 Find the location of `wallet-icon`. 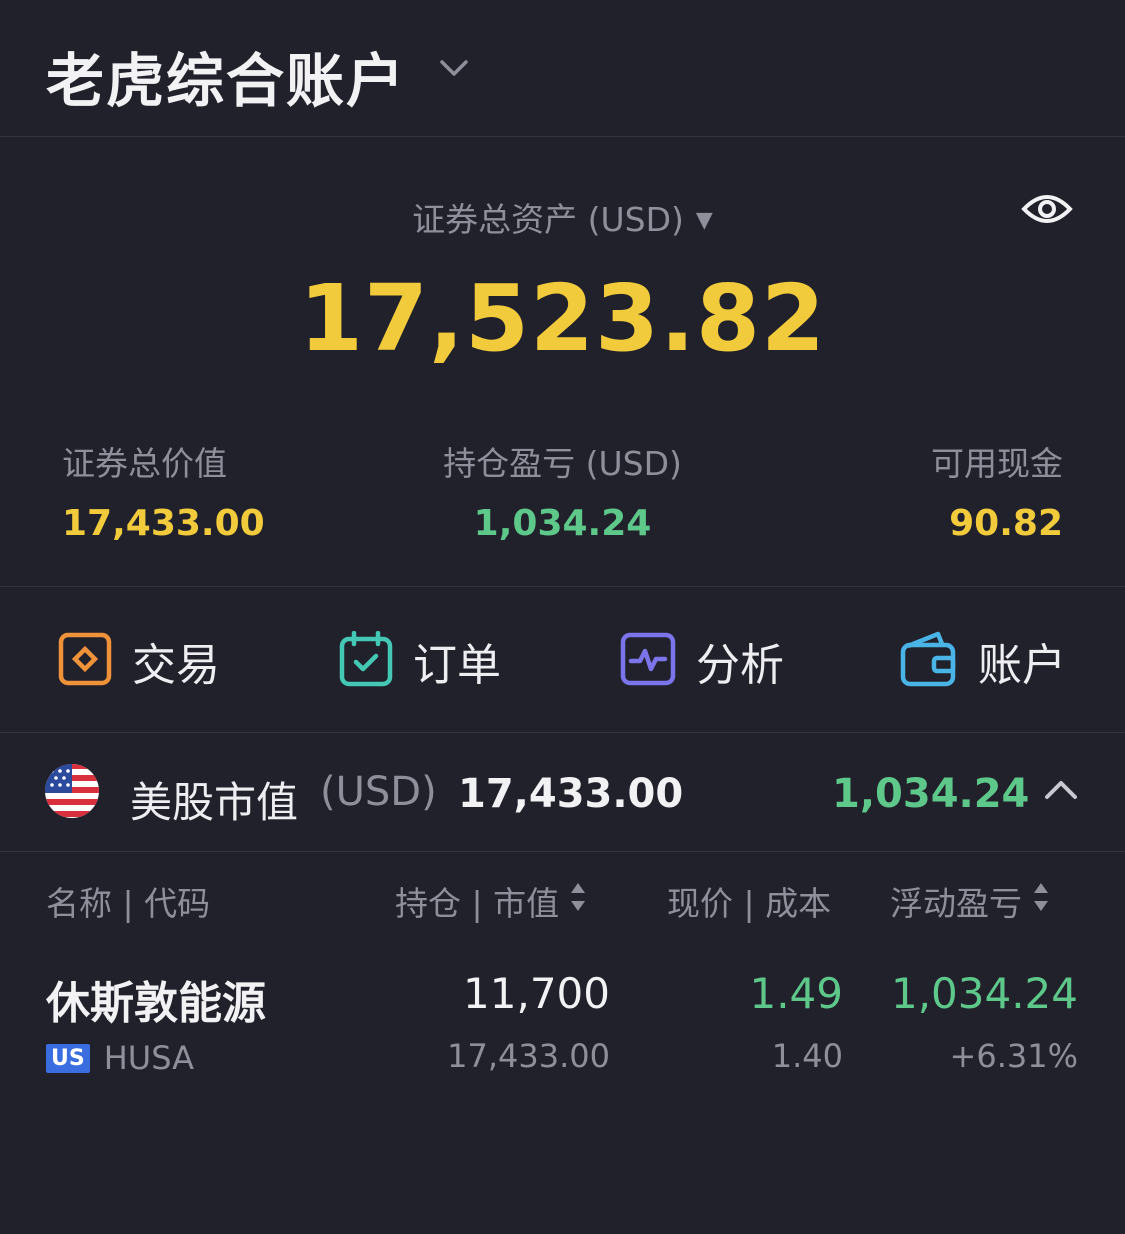

wallet-icon is located at coordinates (929, 661).